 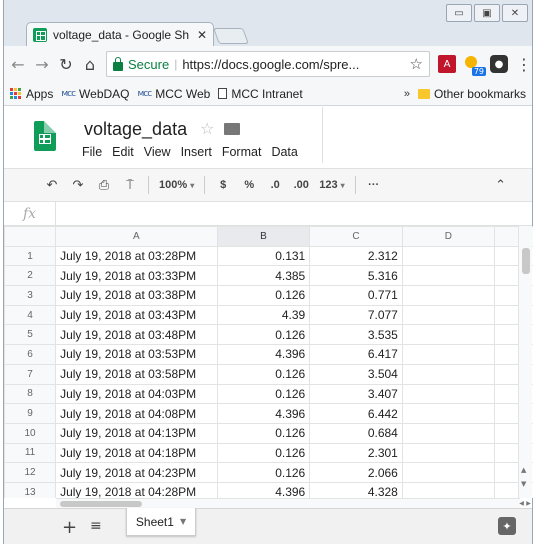 I want to click on cell-voltage-c: 0.771, so click(x=356, y=295).